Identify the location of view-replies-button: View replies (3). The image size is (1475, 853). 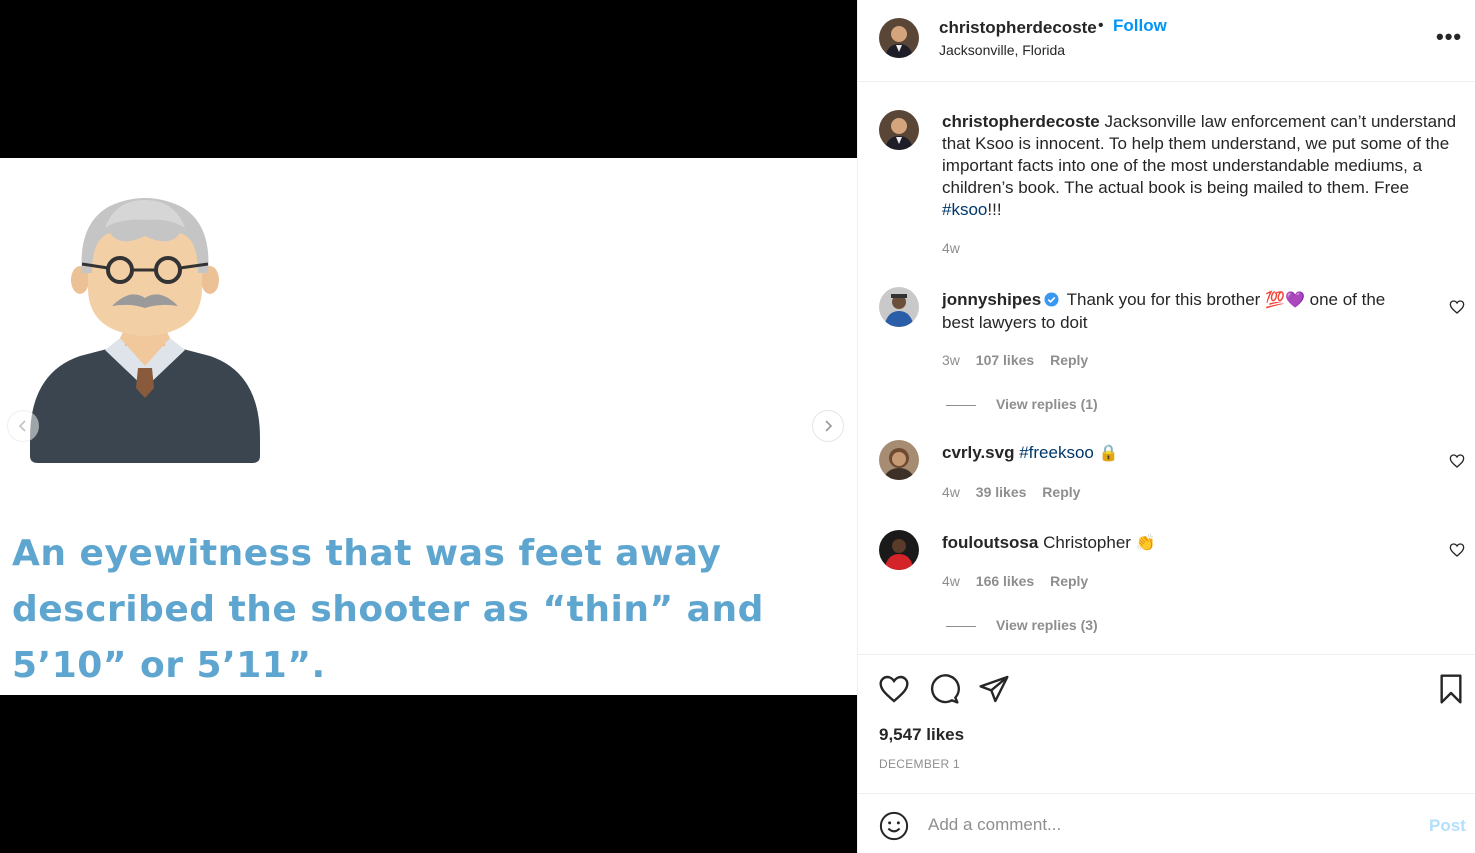
(1022, 625).